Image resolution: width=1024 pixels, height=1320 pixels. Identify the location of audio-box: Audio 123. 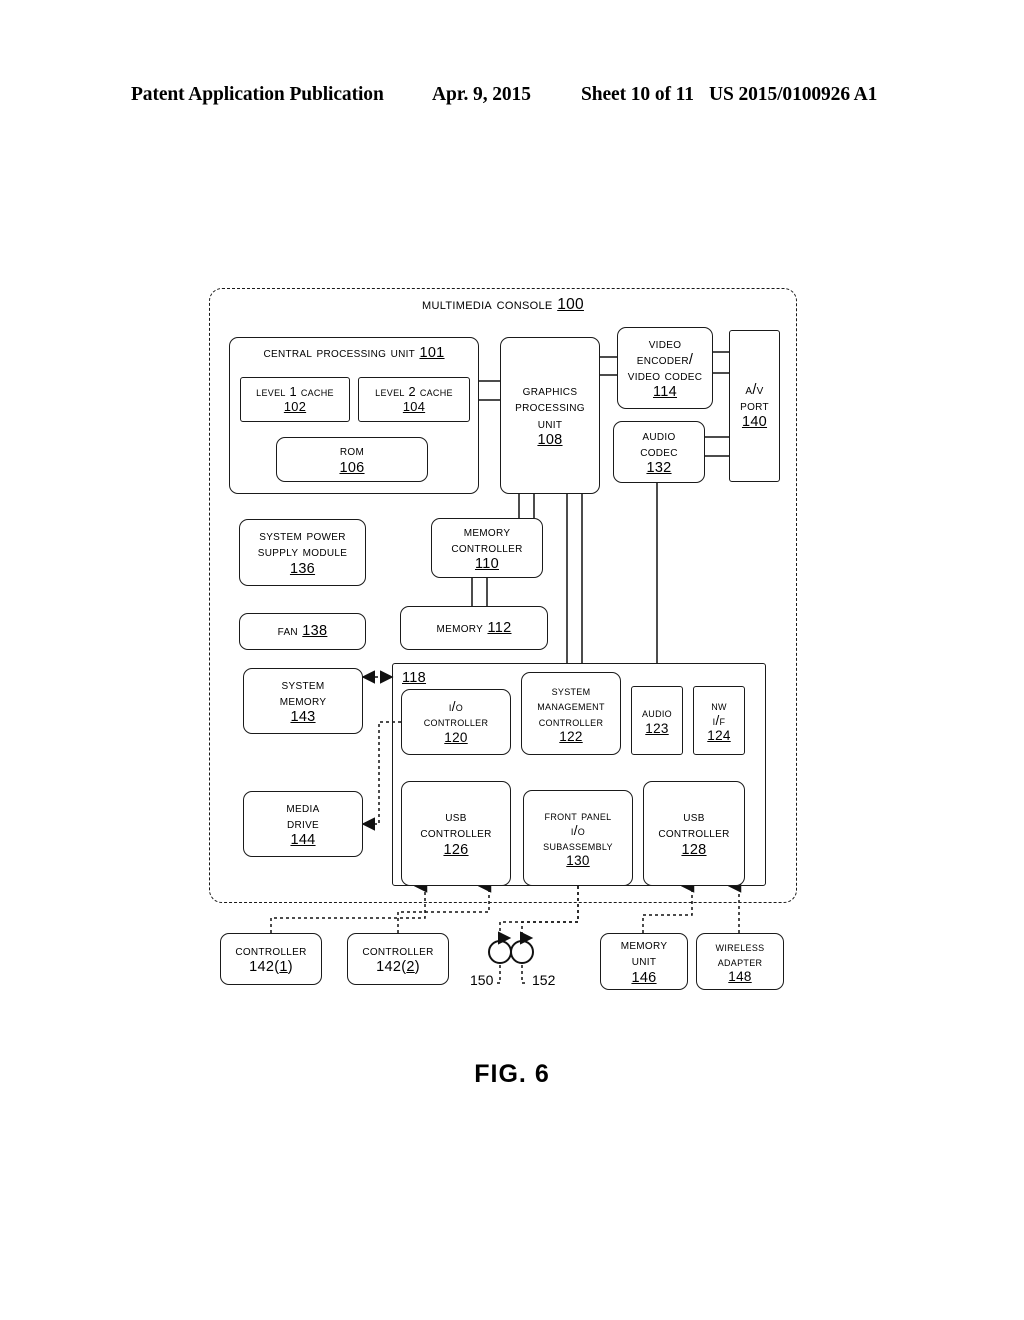
(657, 720).